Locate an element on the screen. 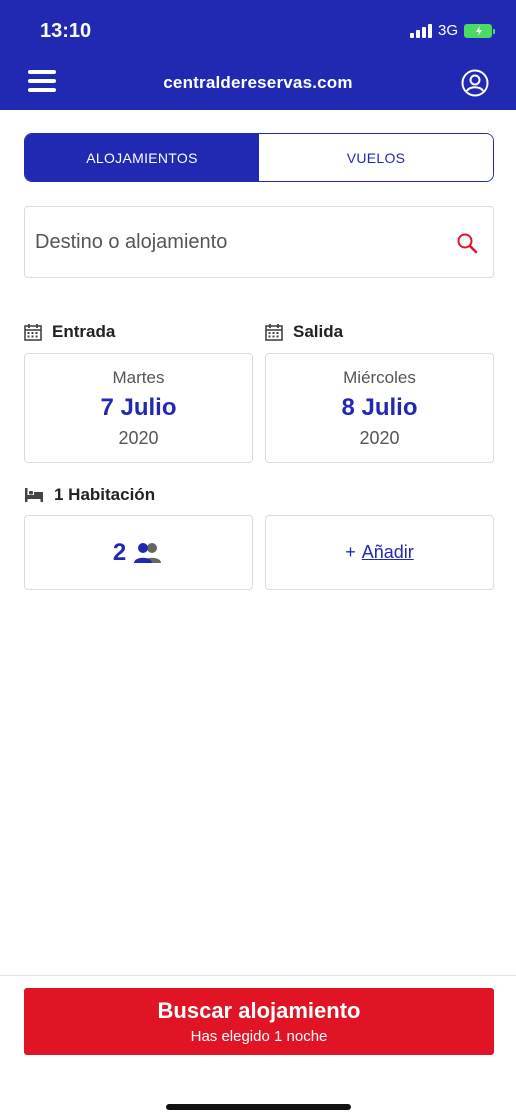  checkin-year: 2020 is located at coordinates (138, 438).